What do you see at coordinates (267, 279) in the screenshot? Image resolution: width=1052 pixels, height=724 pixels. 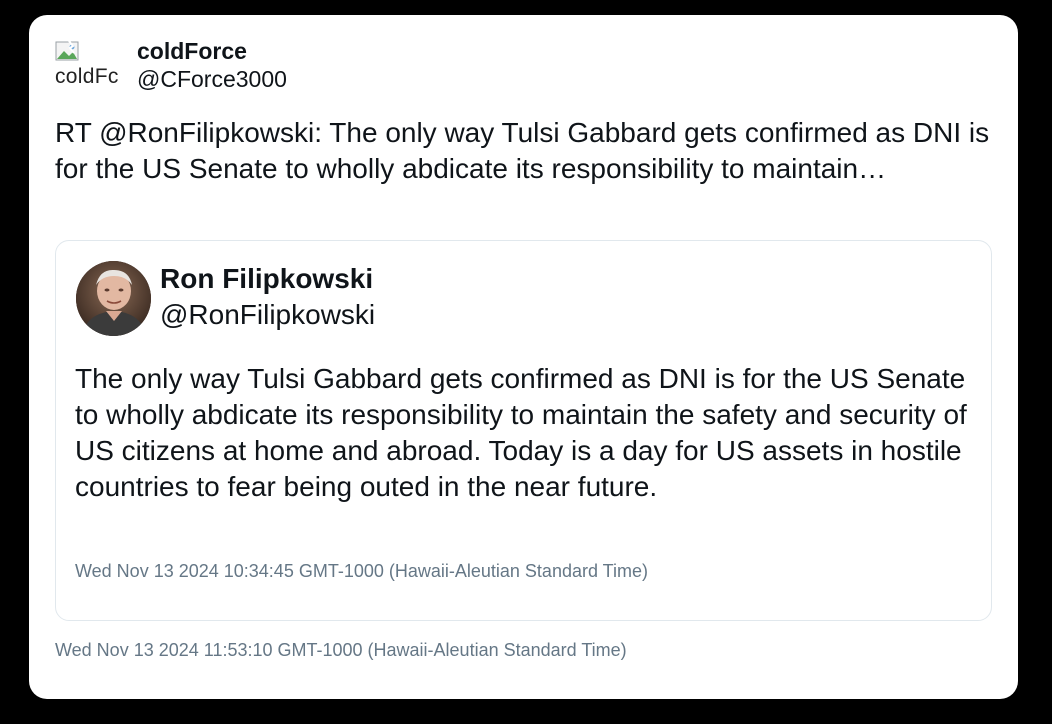 I see `quoted-author-display-name: Ron Filipkowski` at bounding box center [267, 279].